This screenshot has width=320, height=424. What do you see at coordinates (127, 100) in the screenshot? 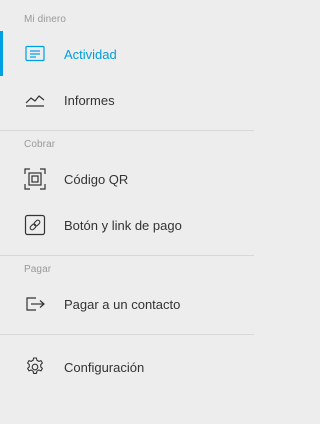
I see `menu-item-informes: Informes` at bounding box center [127, 100].